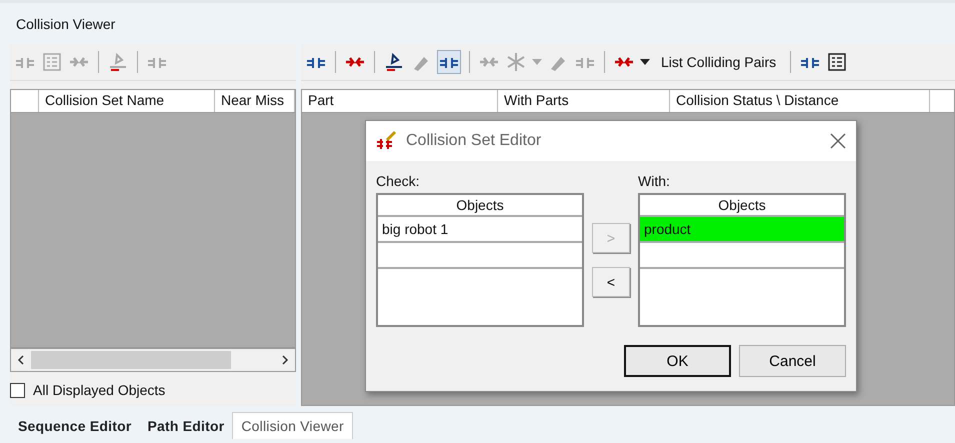 The height and width of the screenshot is (443, 955). Describe the element at coordinates (480, 260) in the screenshot. I see `object-list: Objects big robot 1` at that location.